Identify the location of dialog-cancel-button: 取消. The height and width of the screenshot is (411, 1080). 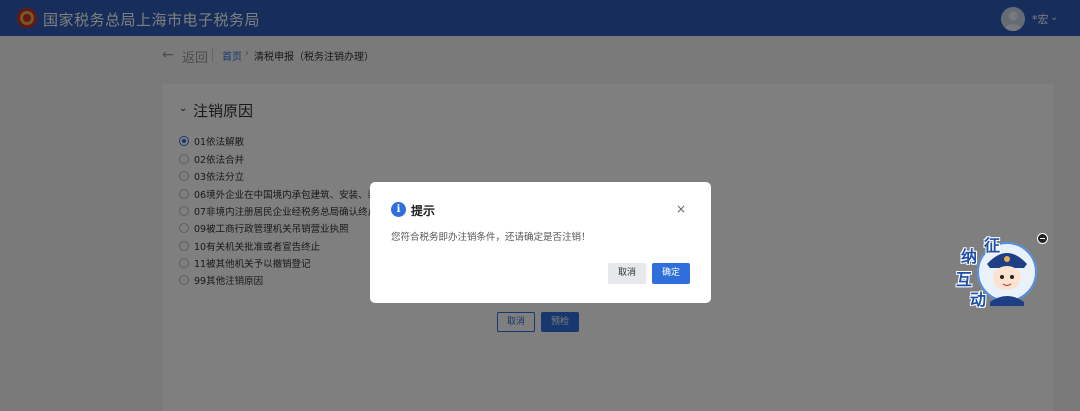
(627, 273).